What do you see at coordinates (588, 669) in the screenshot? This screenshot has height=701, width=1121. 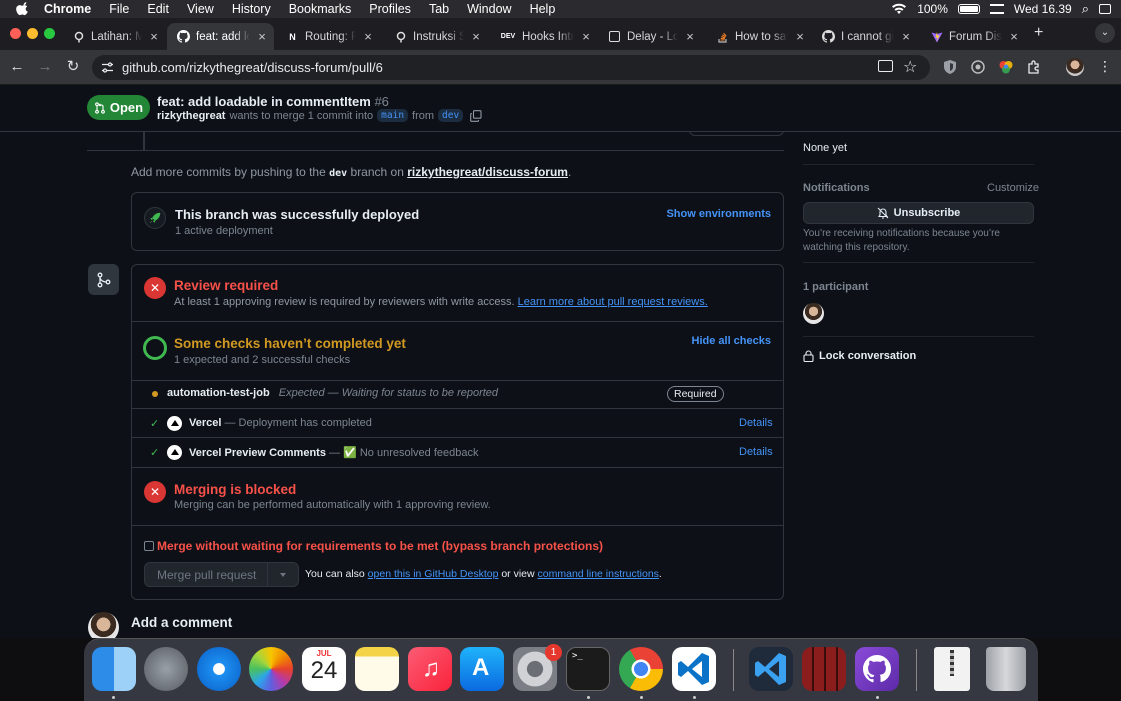 I see `terminal-icon: >_` at bounding box center [588, 669].